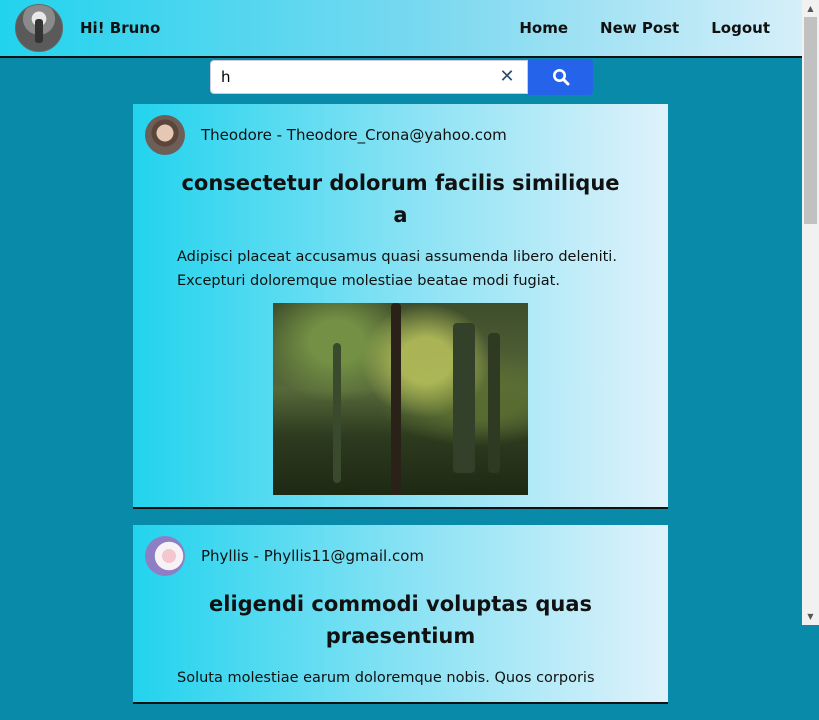 The image size is (819, 720). I want to click on post-header: Phyllis - Phyllis11@gmail.com, so click(400, 550).